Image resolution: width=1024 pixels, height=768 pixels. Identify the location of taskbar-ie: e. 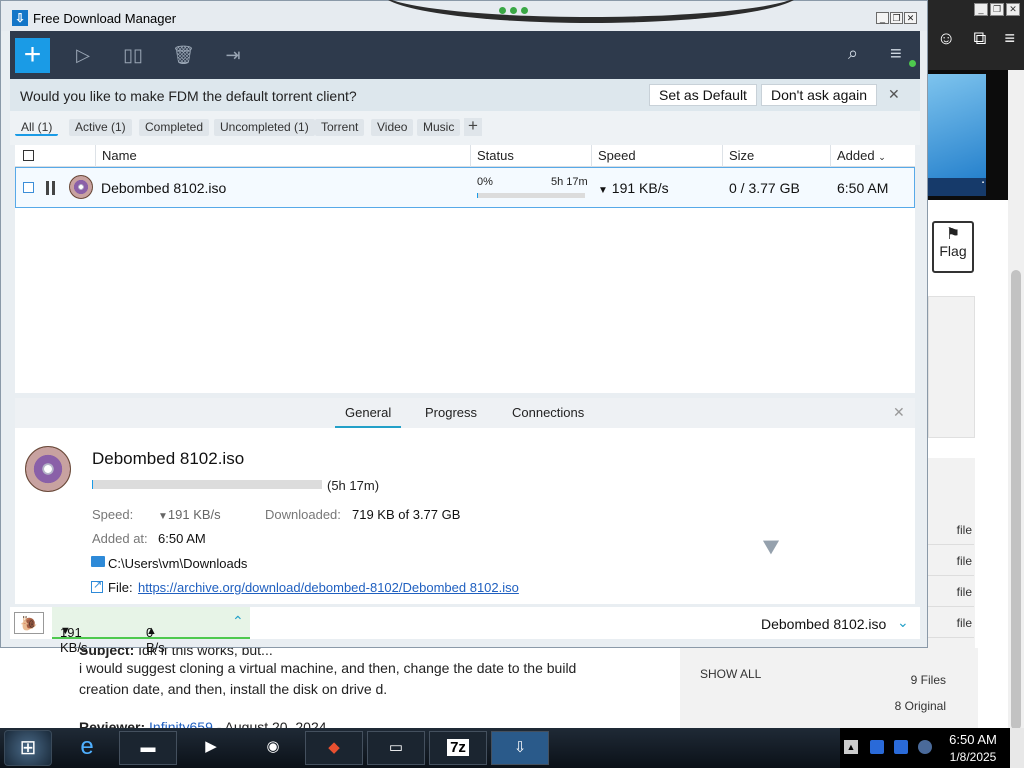
(87, 748).